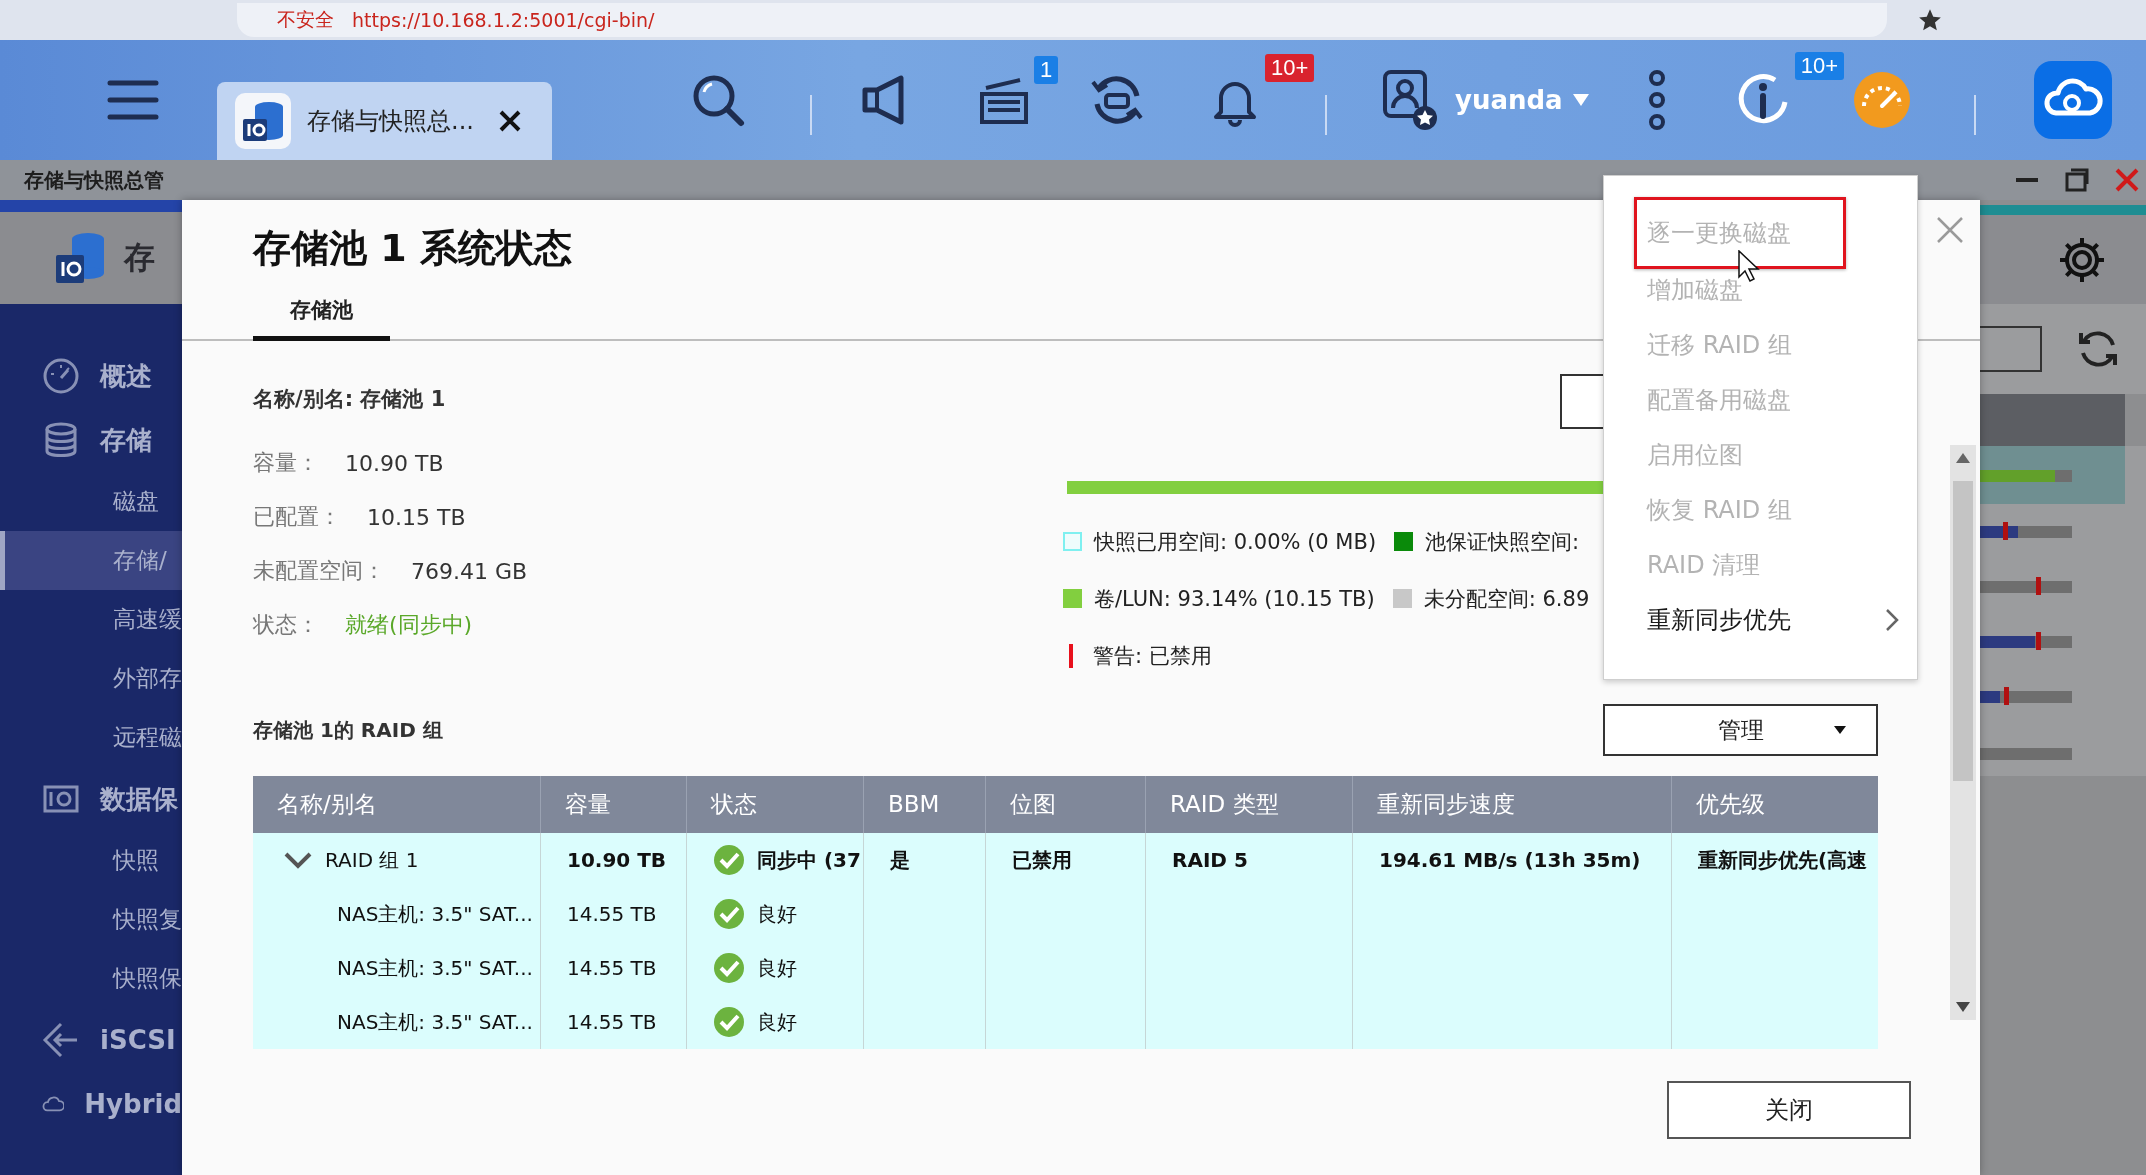 The height and width of the screenshot is (1175, 2146). I want to click on nav-section: 存储, so click(91, 440).